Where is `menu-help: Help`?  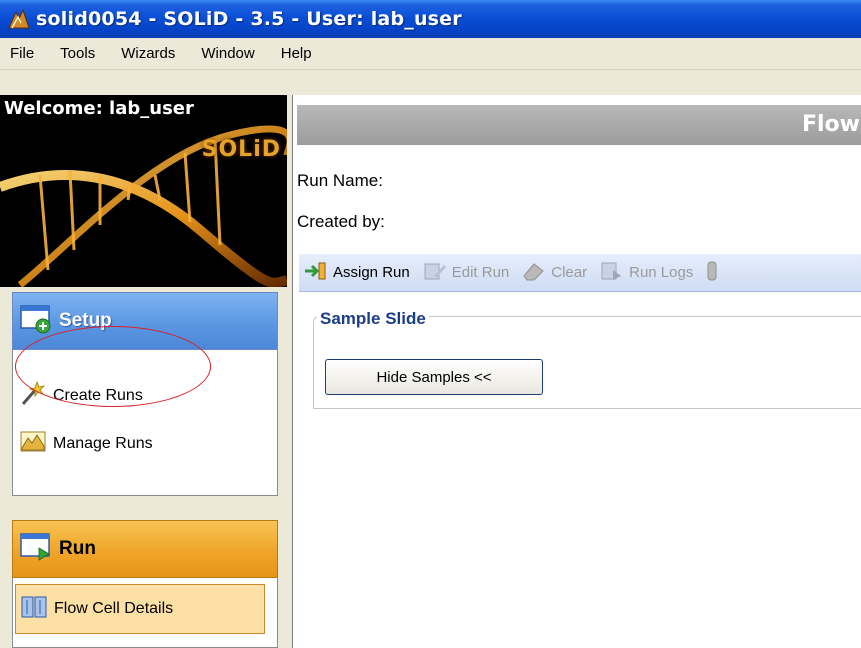 menu-help: Help is located at coordinates (296, 53).